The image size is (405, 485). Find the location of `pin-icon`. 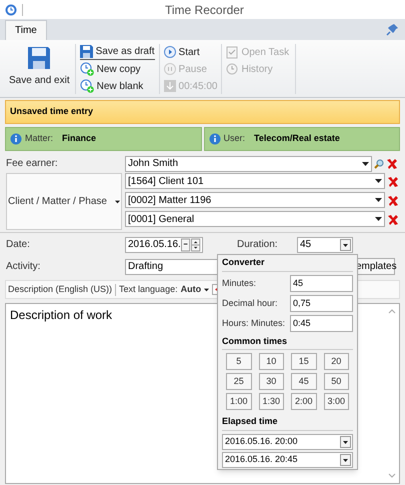

pin-icon is located at coordinates (392, 29).